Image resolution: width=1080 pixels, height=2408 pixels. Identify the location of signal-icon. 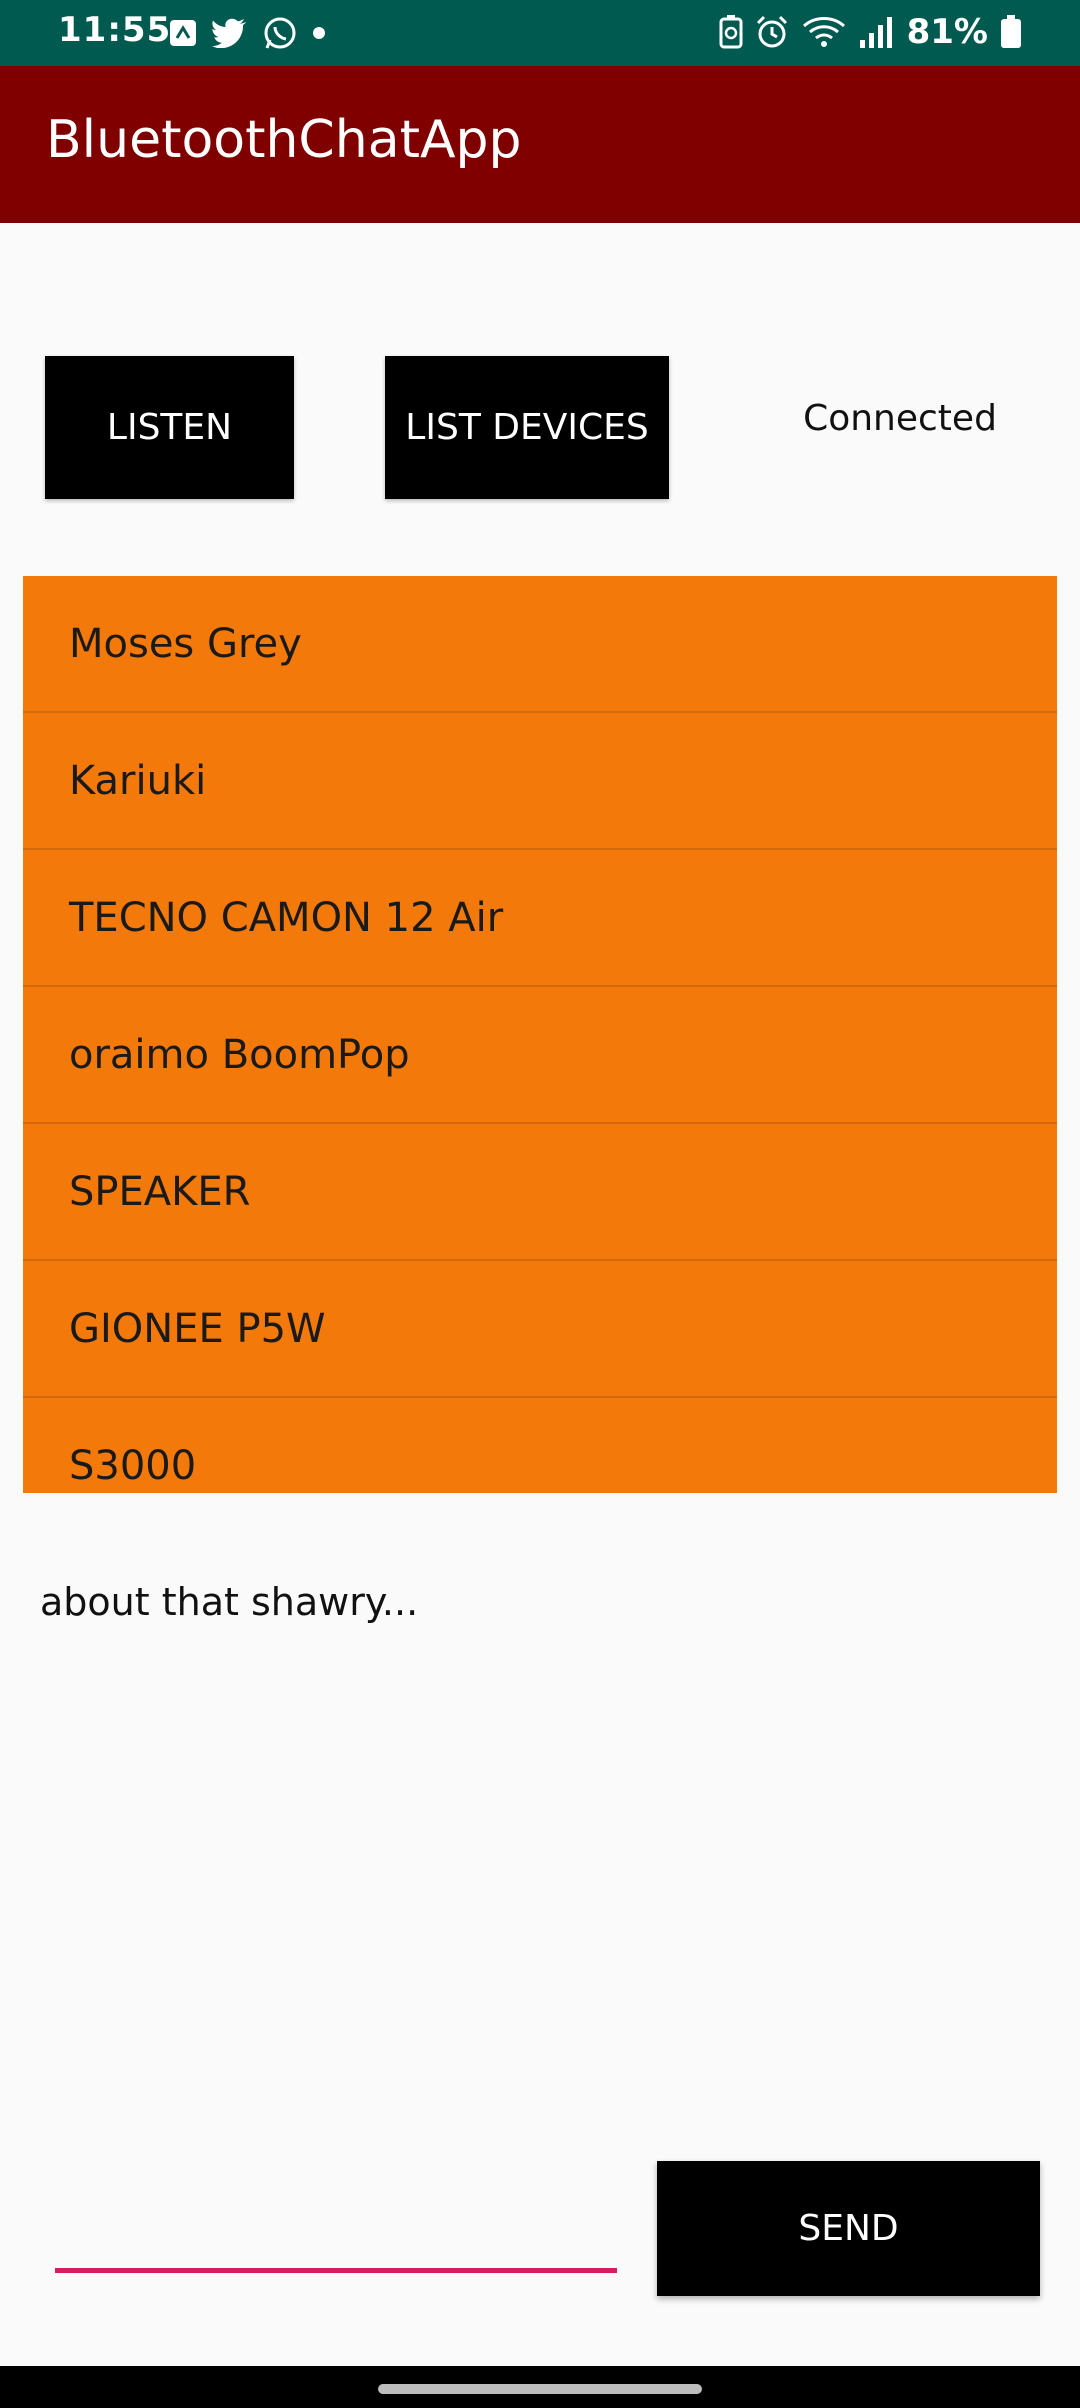
(877, 32).